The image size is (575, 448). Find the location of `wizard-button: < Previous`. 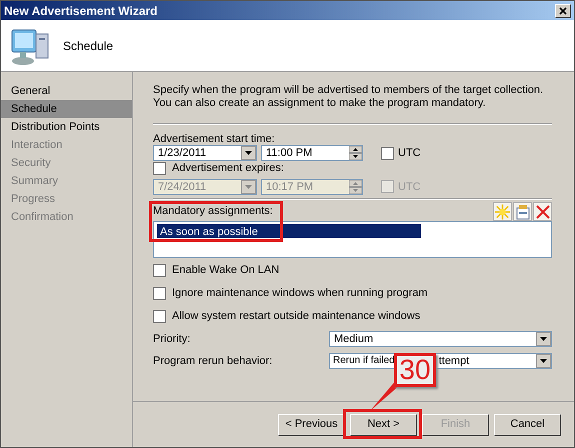

wizard-button: < Previous is located at coordinates (311, 425).